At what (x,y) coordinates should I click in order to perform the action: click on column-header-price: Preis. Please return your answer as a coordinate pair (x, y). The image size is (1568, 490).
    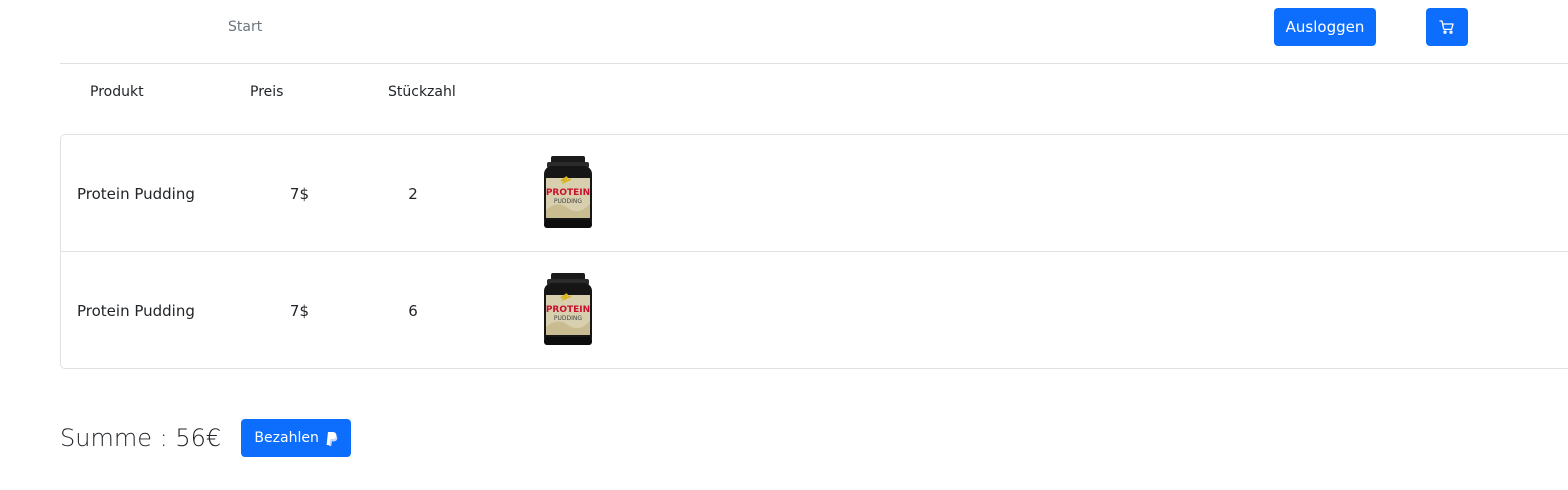
    Looking at the image, I should click on (267, 92).